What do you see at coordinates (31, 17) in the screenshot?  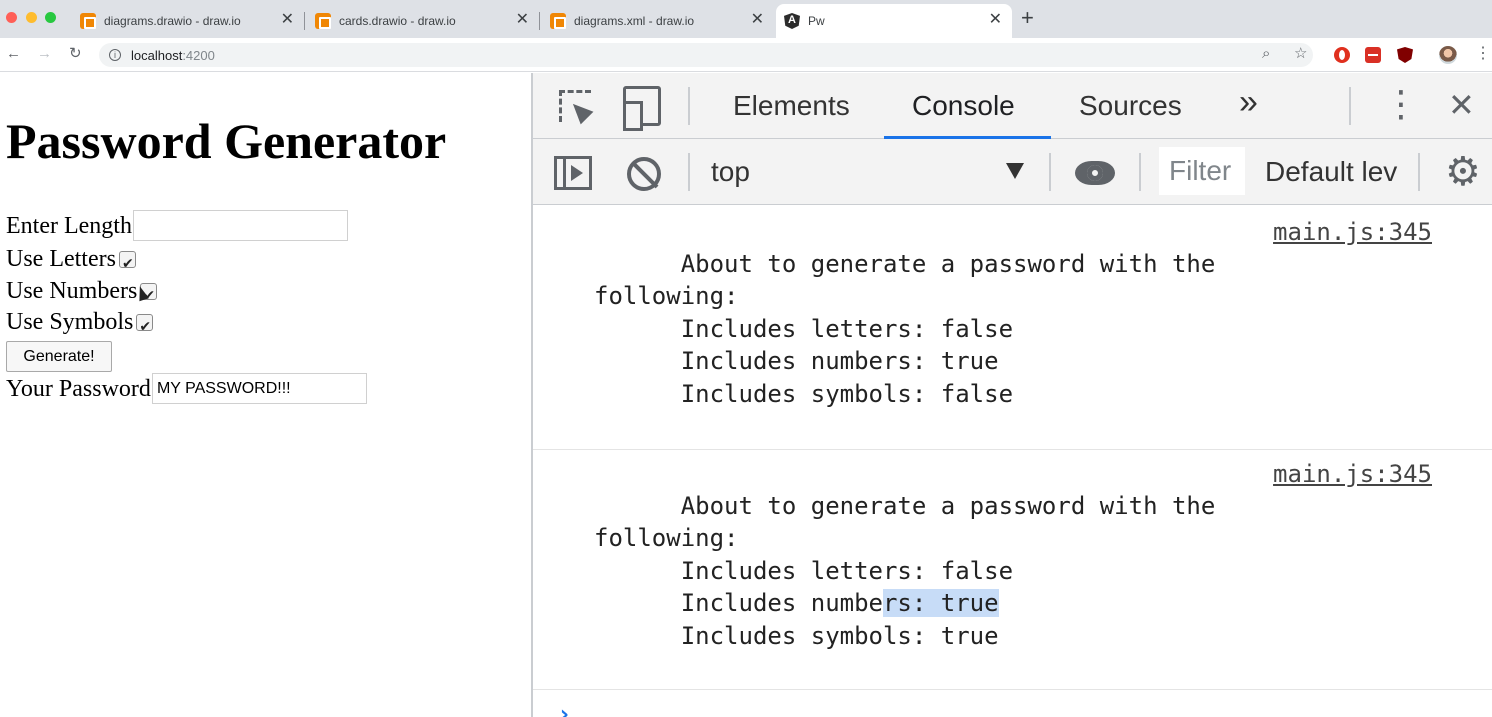 I see `minimize-window-button` at bounding box center [31, 17].